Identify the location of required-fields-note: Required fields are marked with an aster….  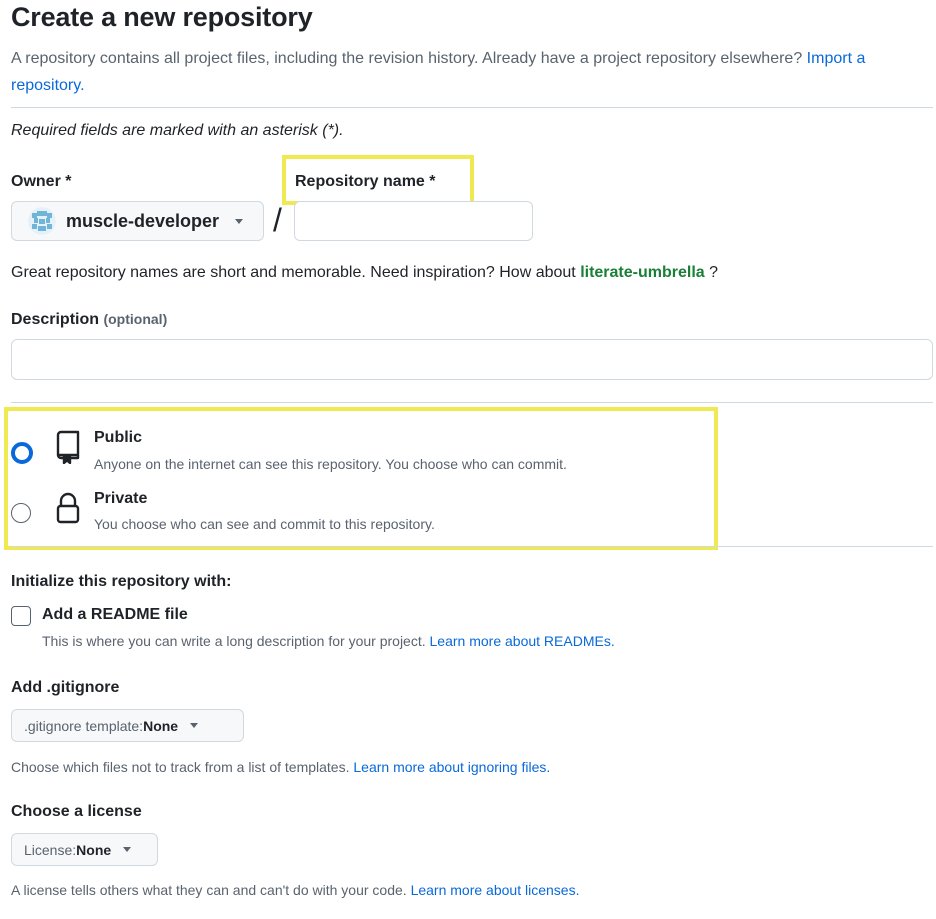
(177, 130).